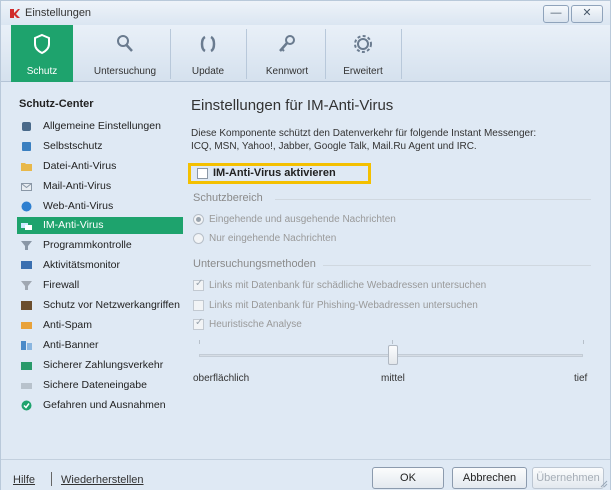 The height and width of the screenshot is (490, 611). I want to click on settings-icon, so click(26, 126).